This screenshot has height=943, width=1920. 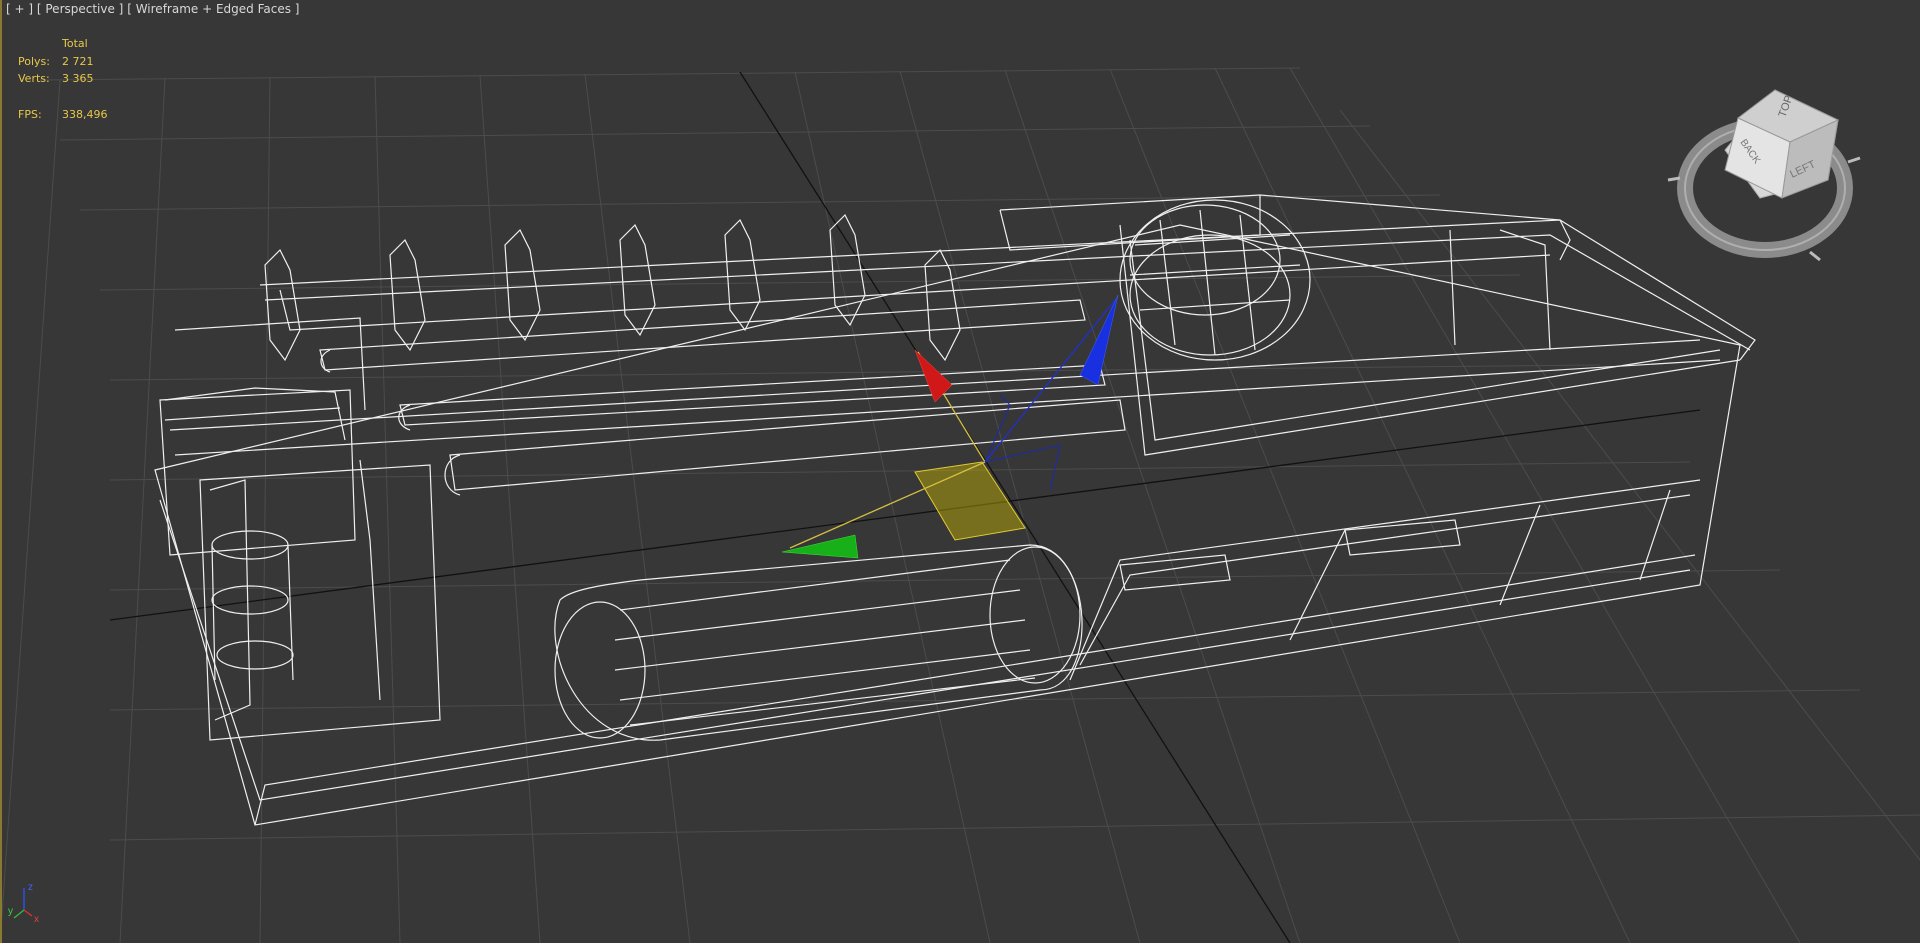 I want to click on axis-z-label: z, so click(x=30, y=887).